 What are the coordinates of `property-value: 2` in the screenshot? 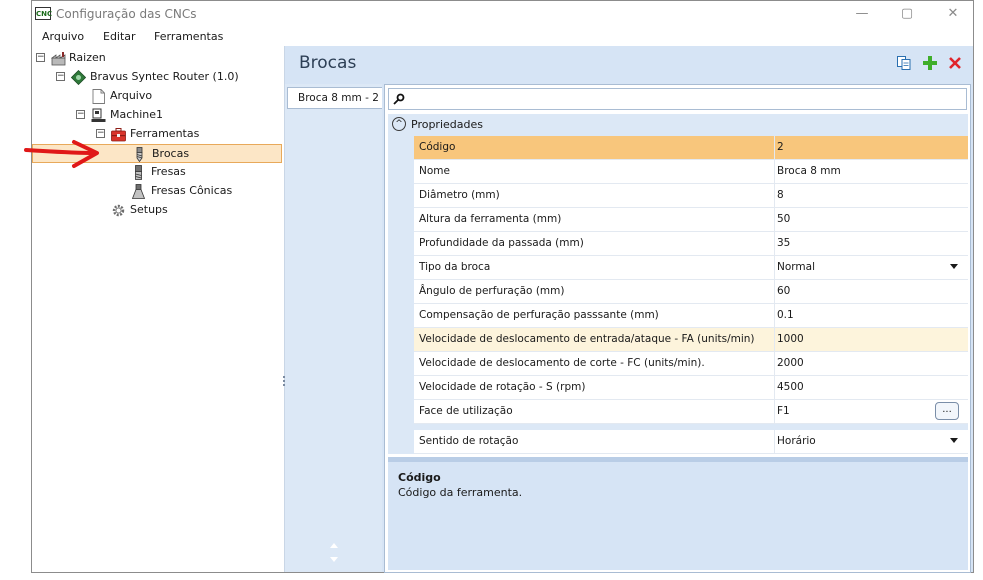 It's located at (869, 147).